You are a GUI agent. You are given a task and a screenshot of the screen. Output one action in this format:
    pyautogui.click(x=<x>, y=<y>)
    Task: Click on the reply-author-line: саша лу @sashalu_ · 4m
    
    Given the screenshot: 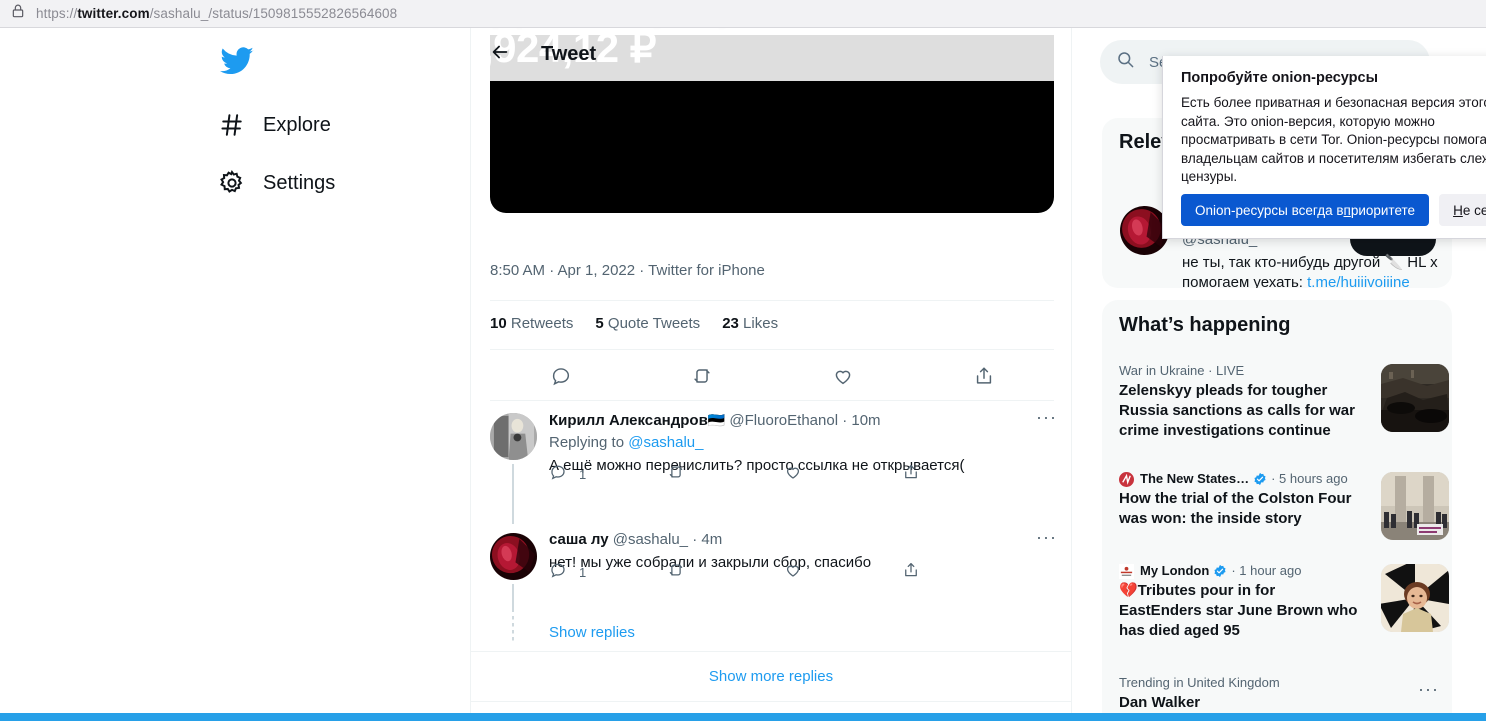 What is the action you would take?
    pyautogui.click(x=799, y=540)
    